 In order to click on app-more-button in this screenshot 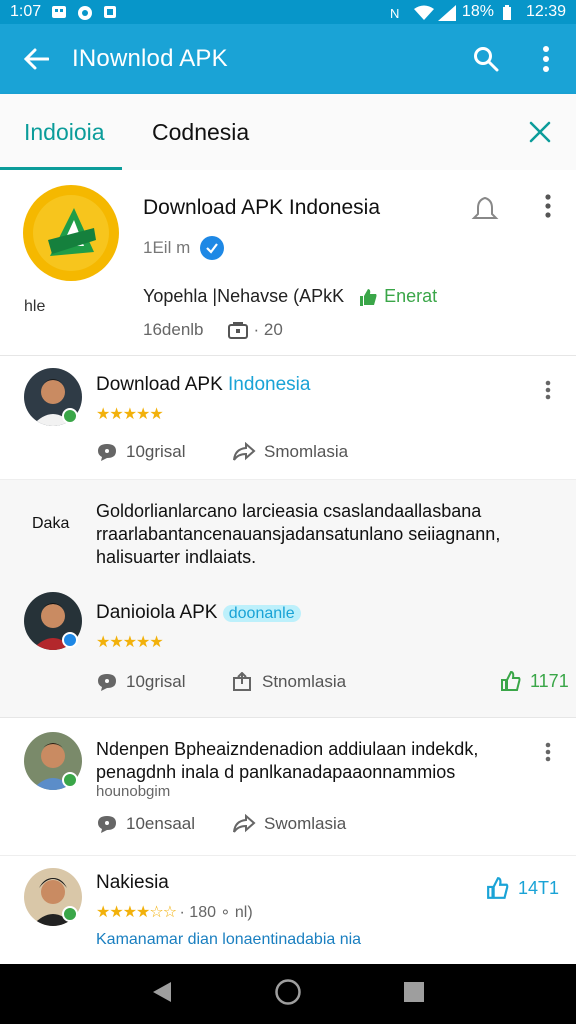, I will do `click(548, 209)`.